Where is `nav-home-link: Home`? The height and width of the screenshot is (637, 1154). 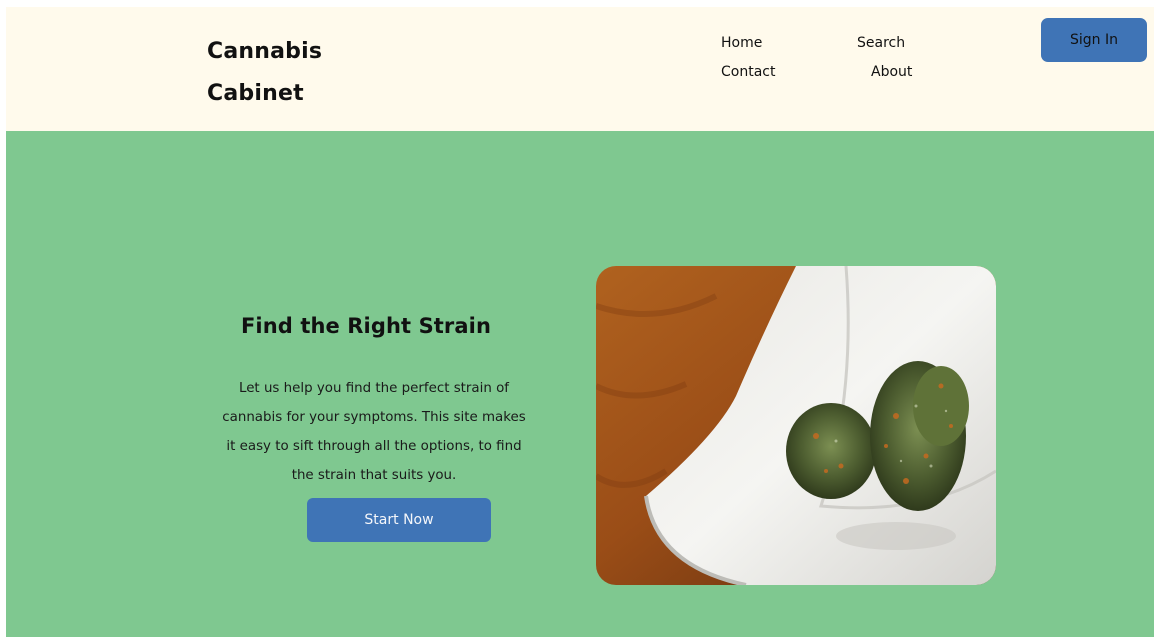
nav-home-link: Home is located at coordinates (741, 43).